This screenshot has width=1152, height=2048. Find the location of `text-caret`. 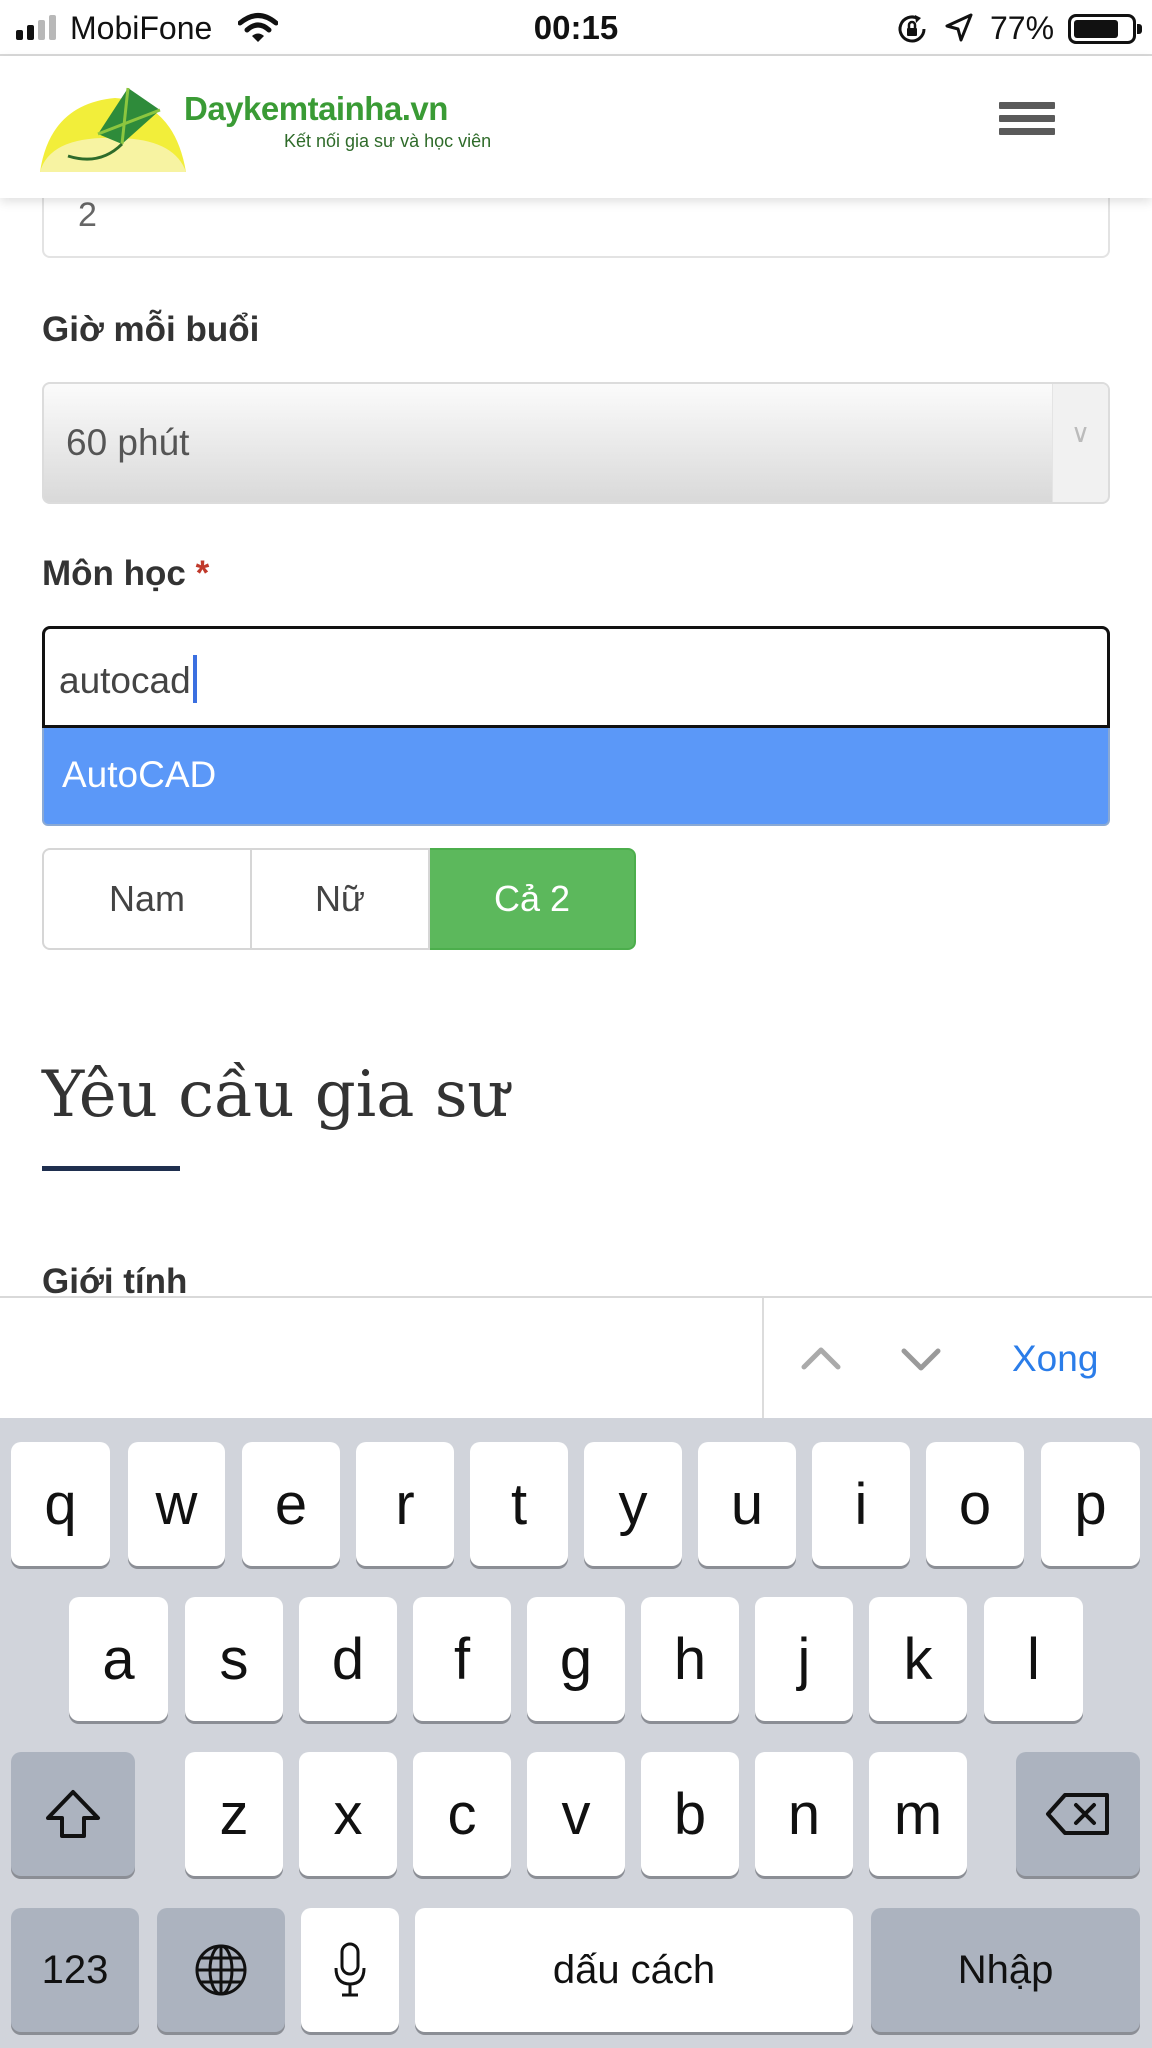

text-caret is located at coordinates (194, 679).